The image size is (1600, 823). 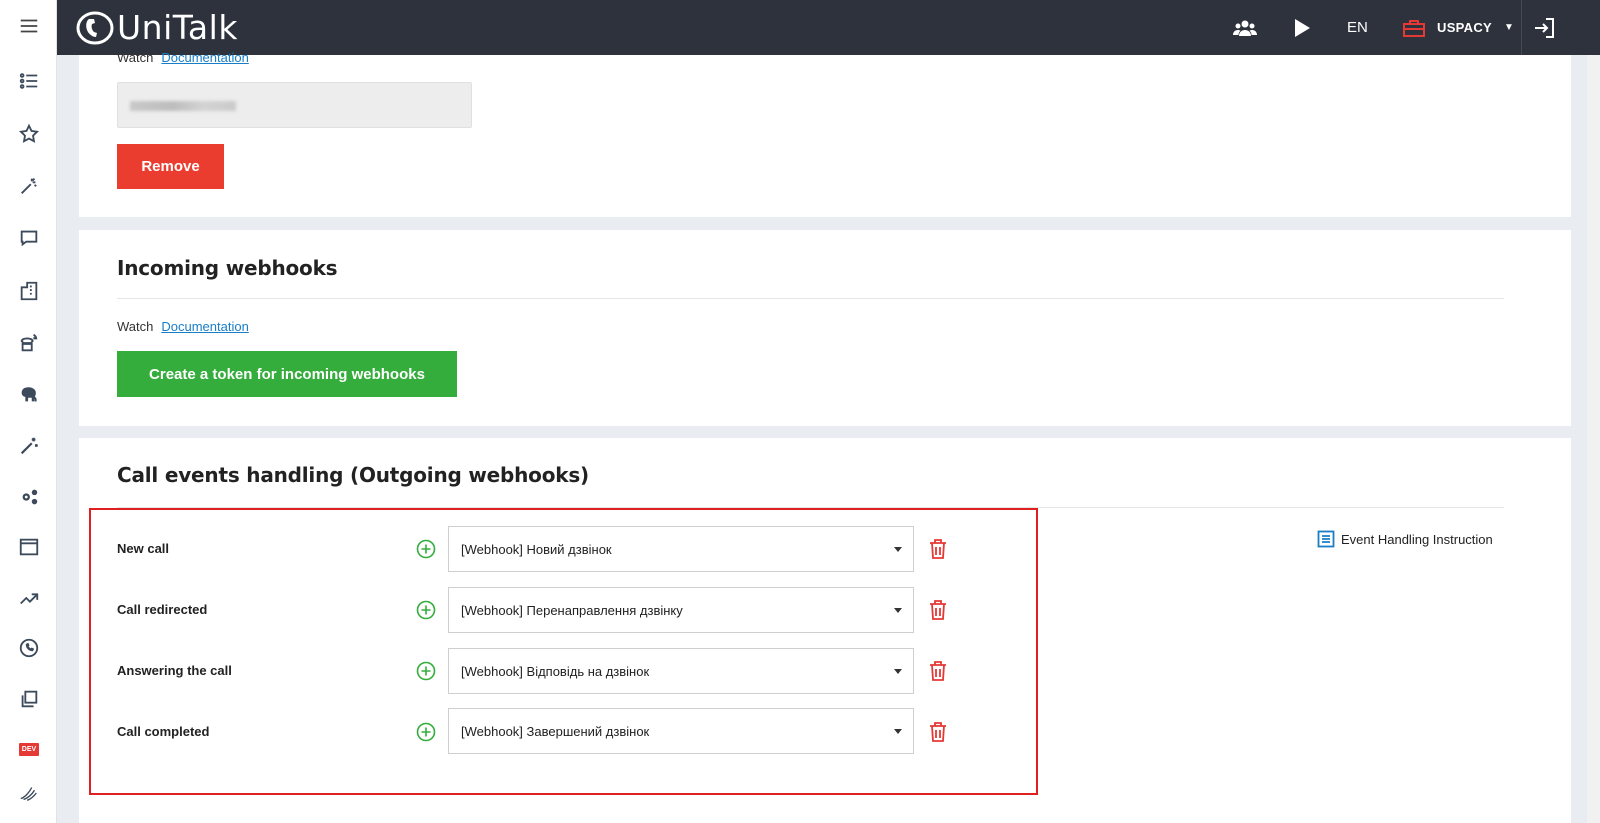 I want to click on trend-up-icon, so click(x=29, y=598).